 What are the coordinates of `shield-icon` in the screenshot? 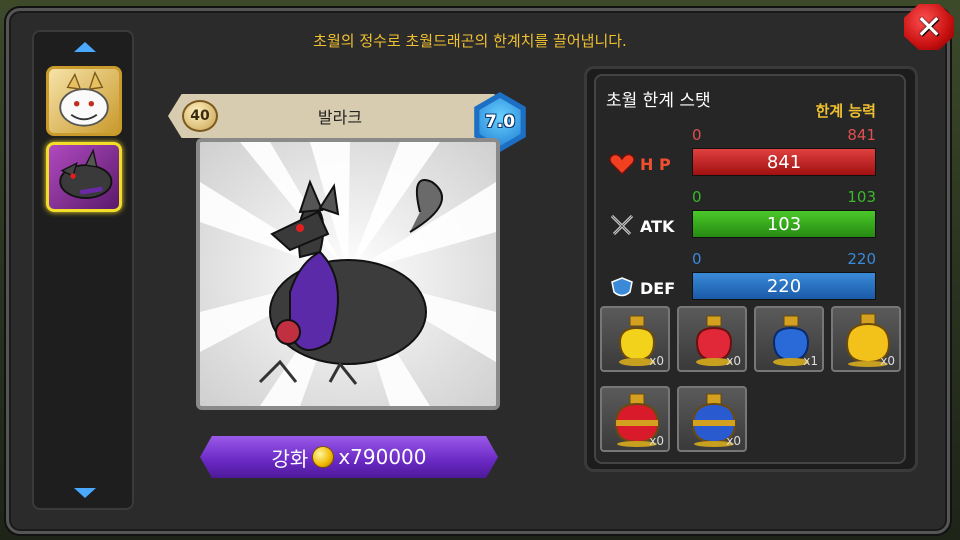 It's located at (622, 287).